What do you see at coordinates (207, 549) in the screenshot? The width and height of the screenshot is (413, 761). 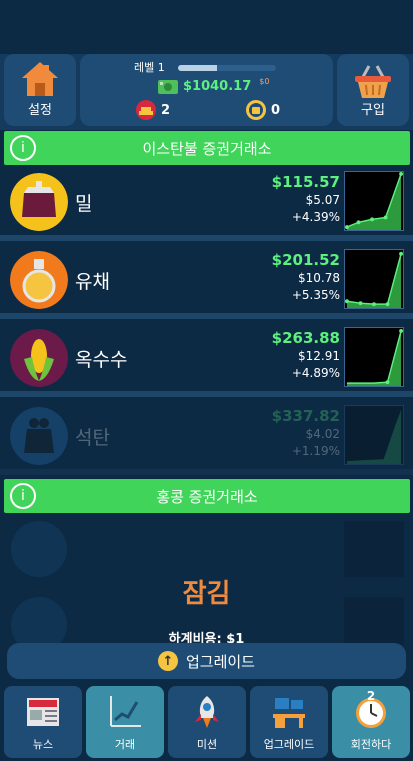 I see `ghost-row` at bounding box center [207, 549].